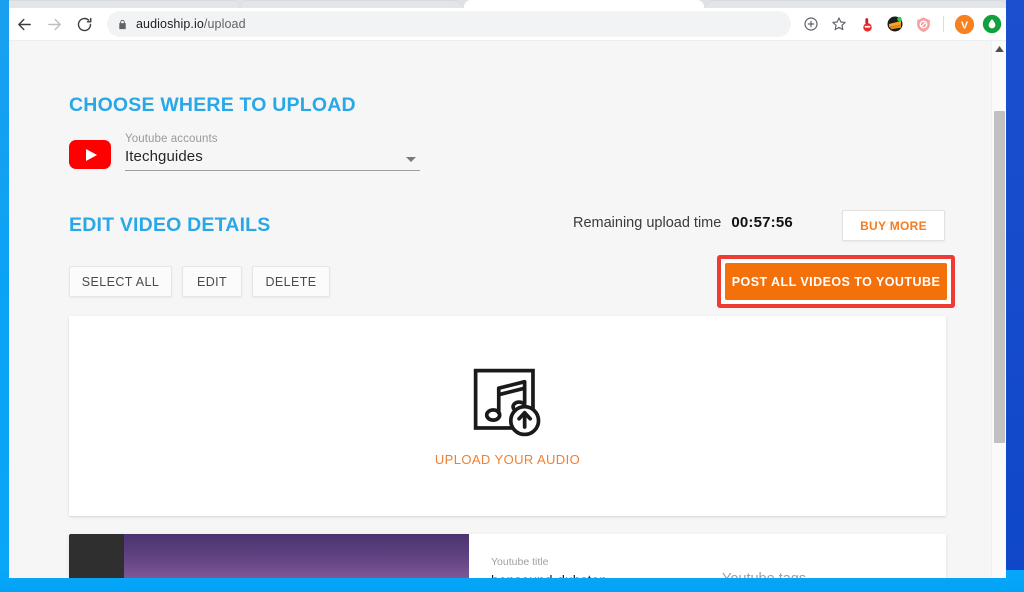 The image size is (1024, 592). Describe the element at coordinates (833, 563) in the screenshot. I see `tags-spacer` at that location.